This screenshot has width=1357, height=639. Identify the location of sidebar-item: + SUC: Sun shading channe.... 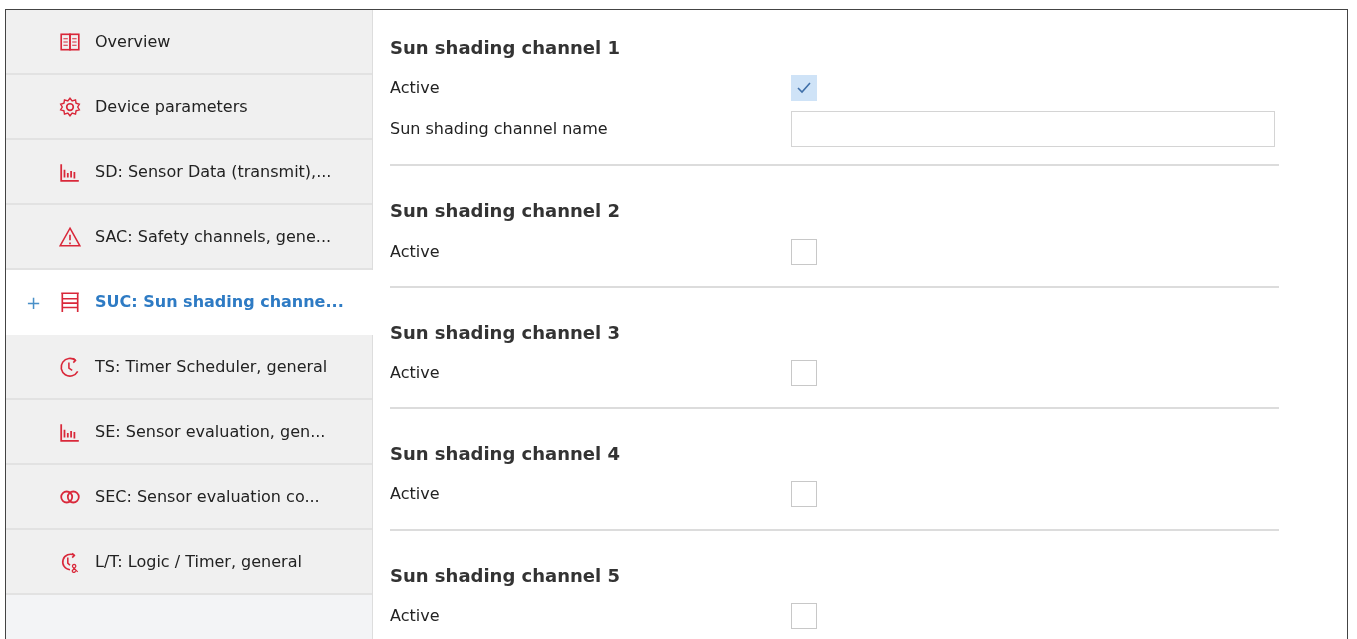
(189, 302).